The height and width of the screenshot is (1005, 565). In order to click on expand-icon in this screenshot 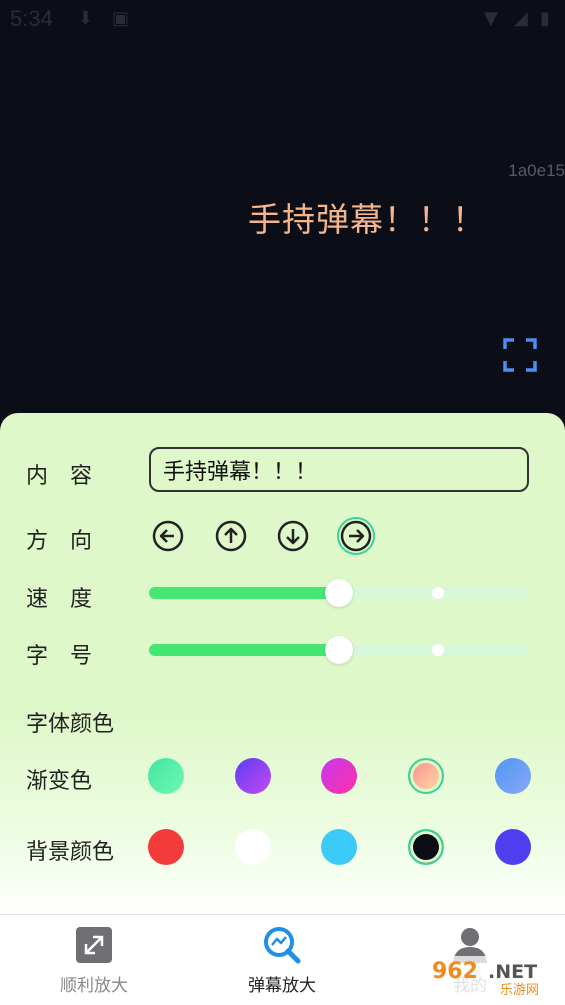, I will do `click(94, 945)`.